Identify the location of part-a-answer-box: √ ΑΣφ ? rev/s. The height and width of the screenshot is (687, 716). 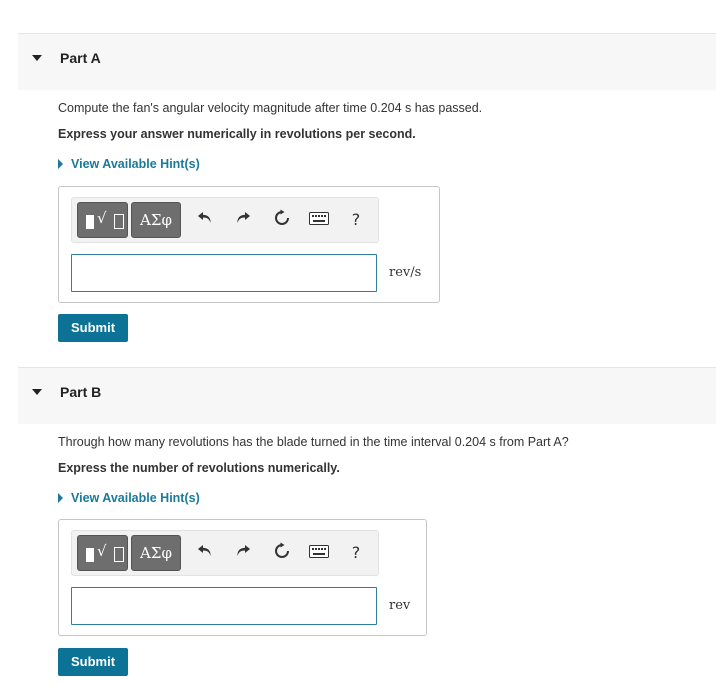
(249, 244).